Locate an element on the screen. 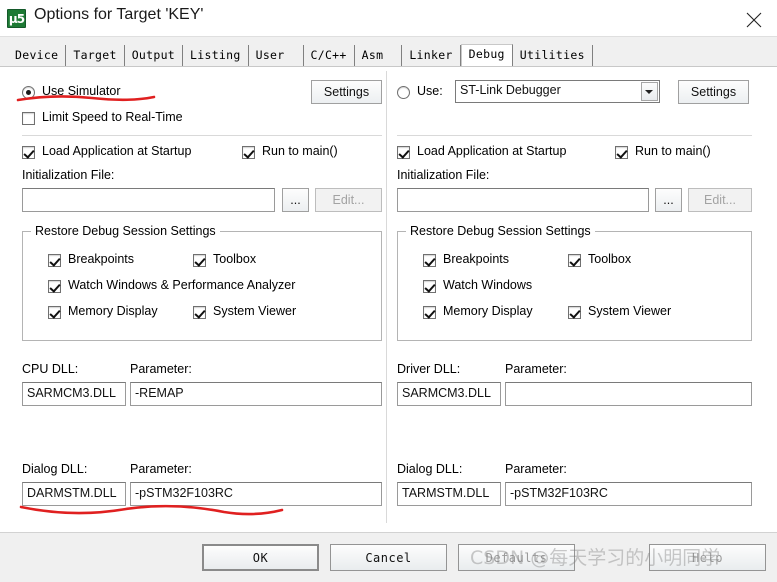 This screenshot has height=582, width=777. right-load-application-label: Load Application at Startup is located at coordinates (492, 151).